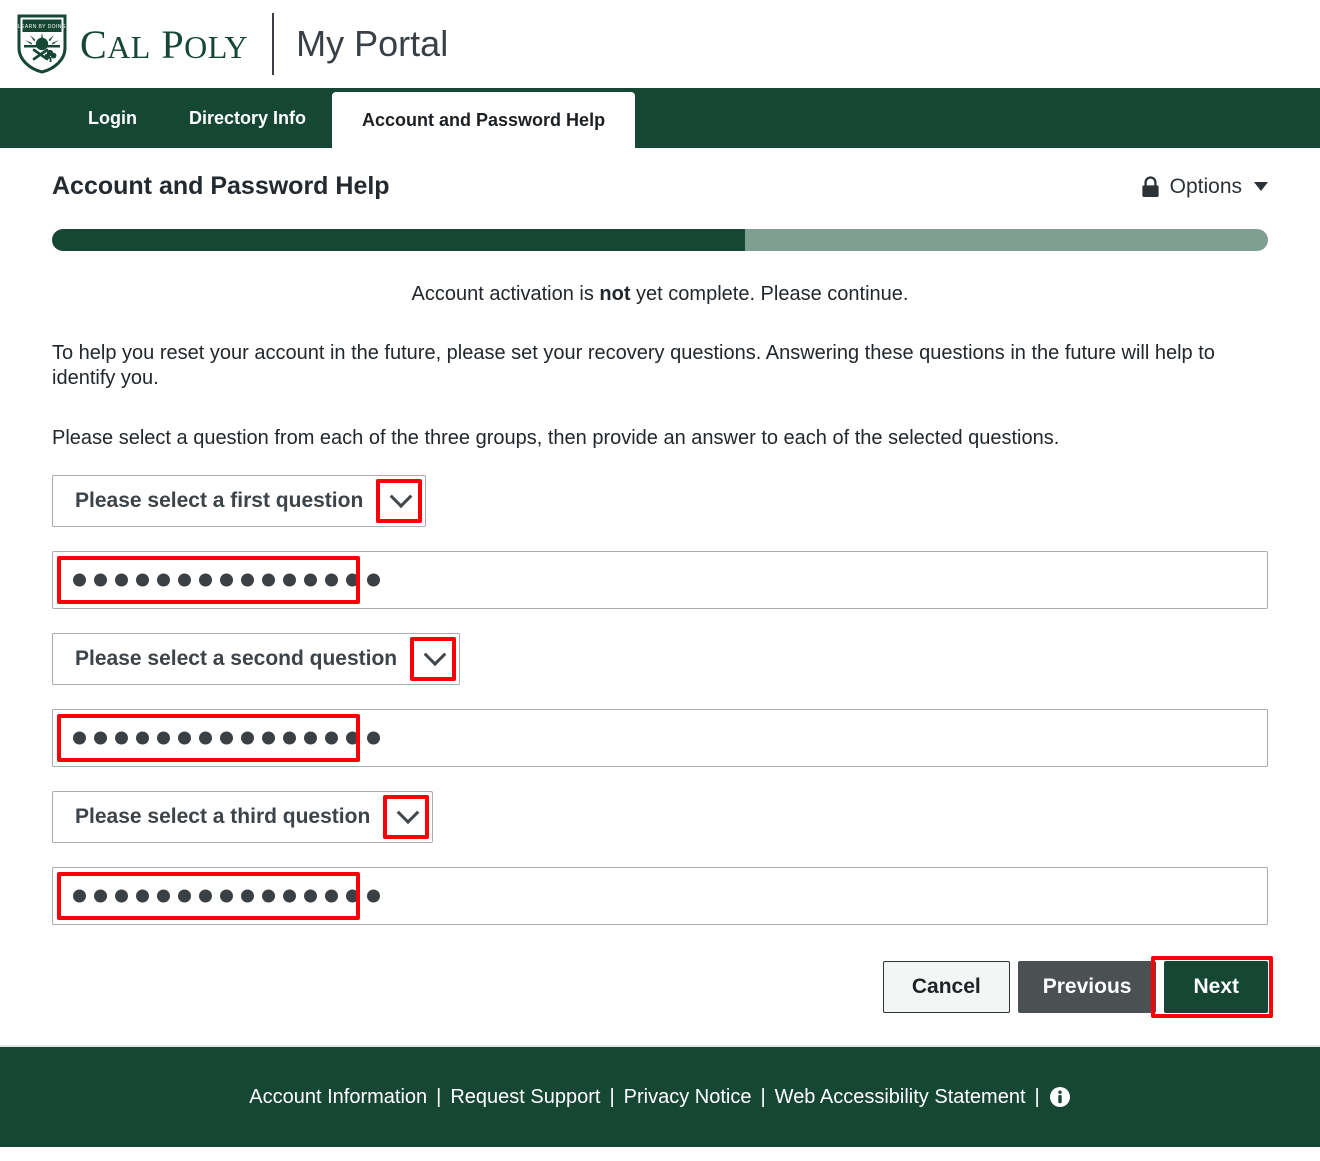 This screenshot has width=1320, height=1161. Describe the element at coordinates (660, 659) in the screenshot. I see `question-2-row: Please select a second question` at that location.